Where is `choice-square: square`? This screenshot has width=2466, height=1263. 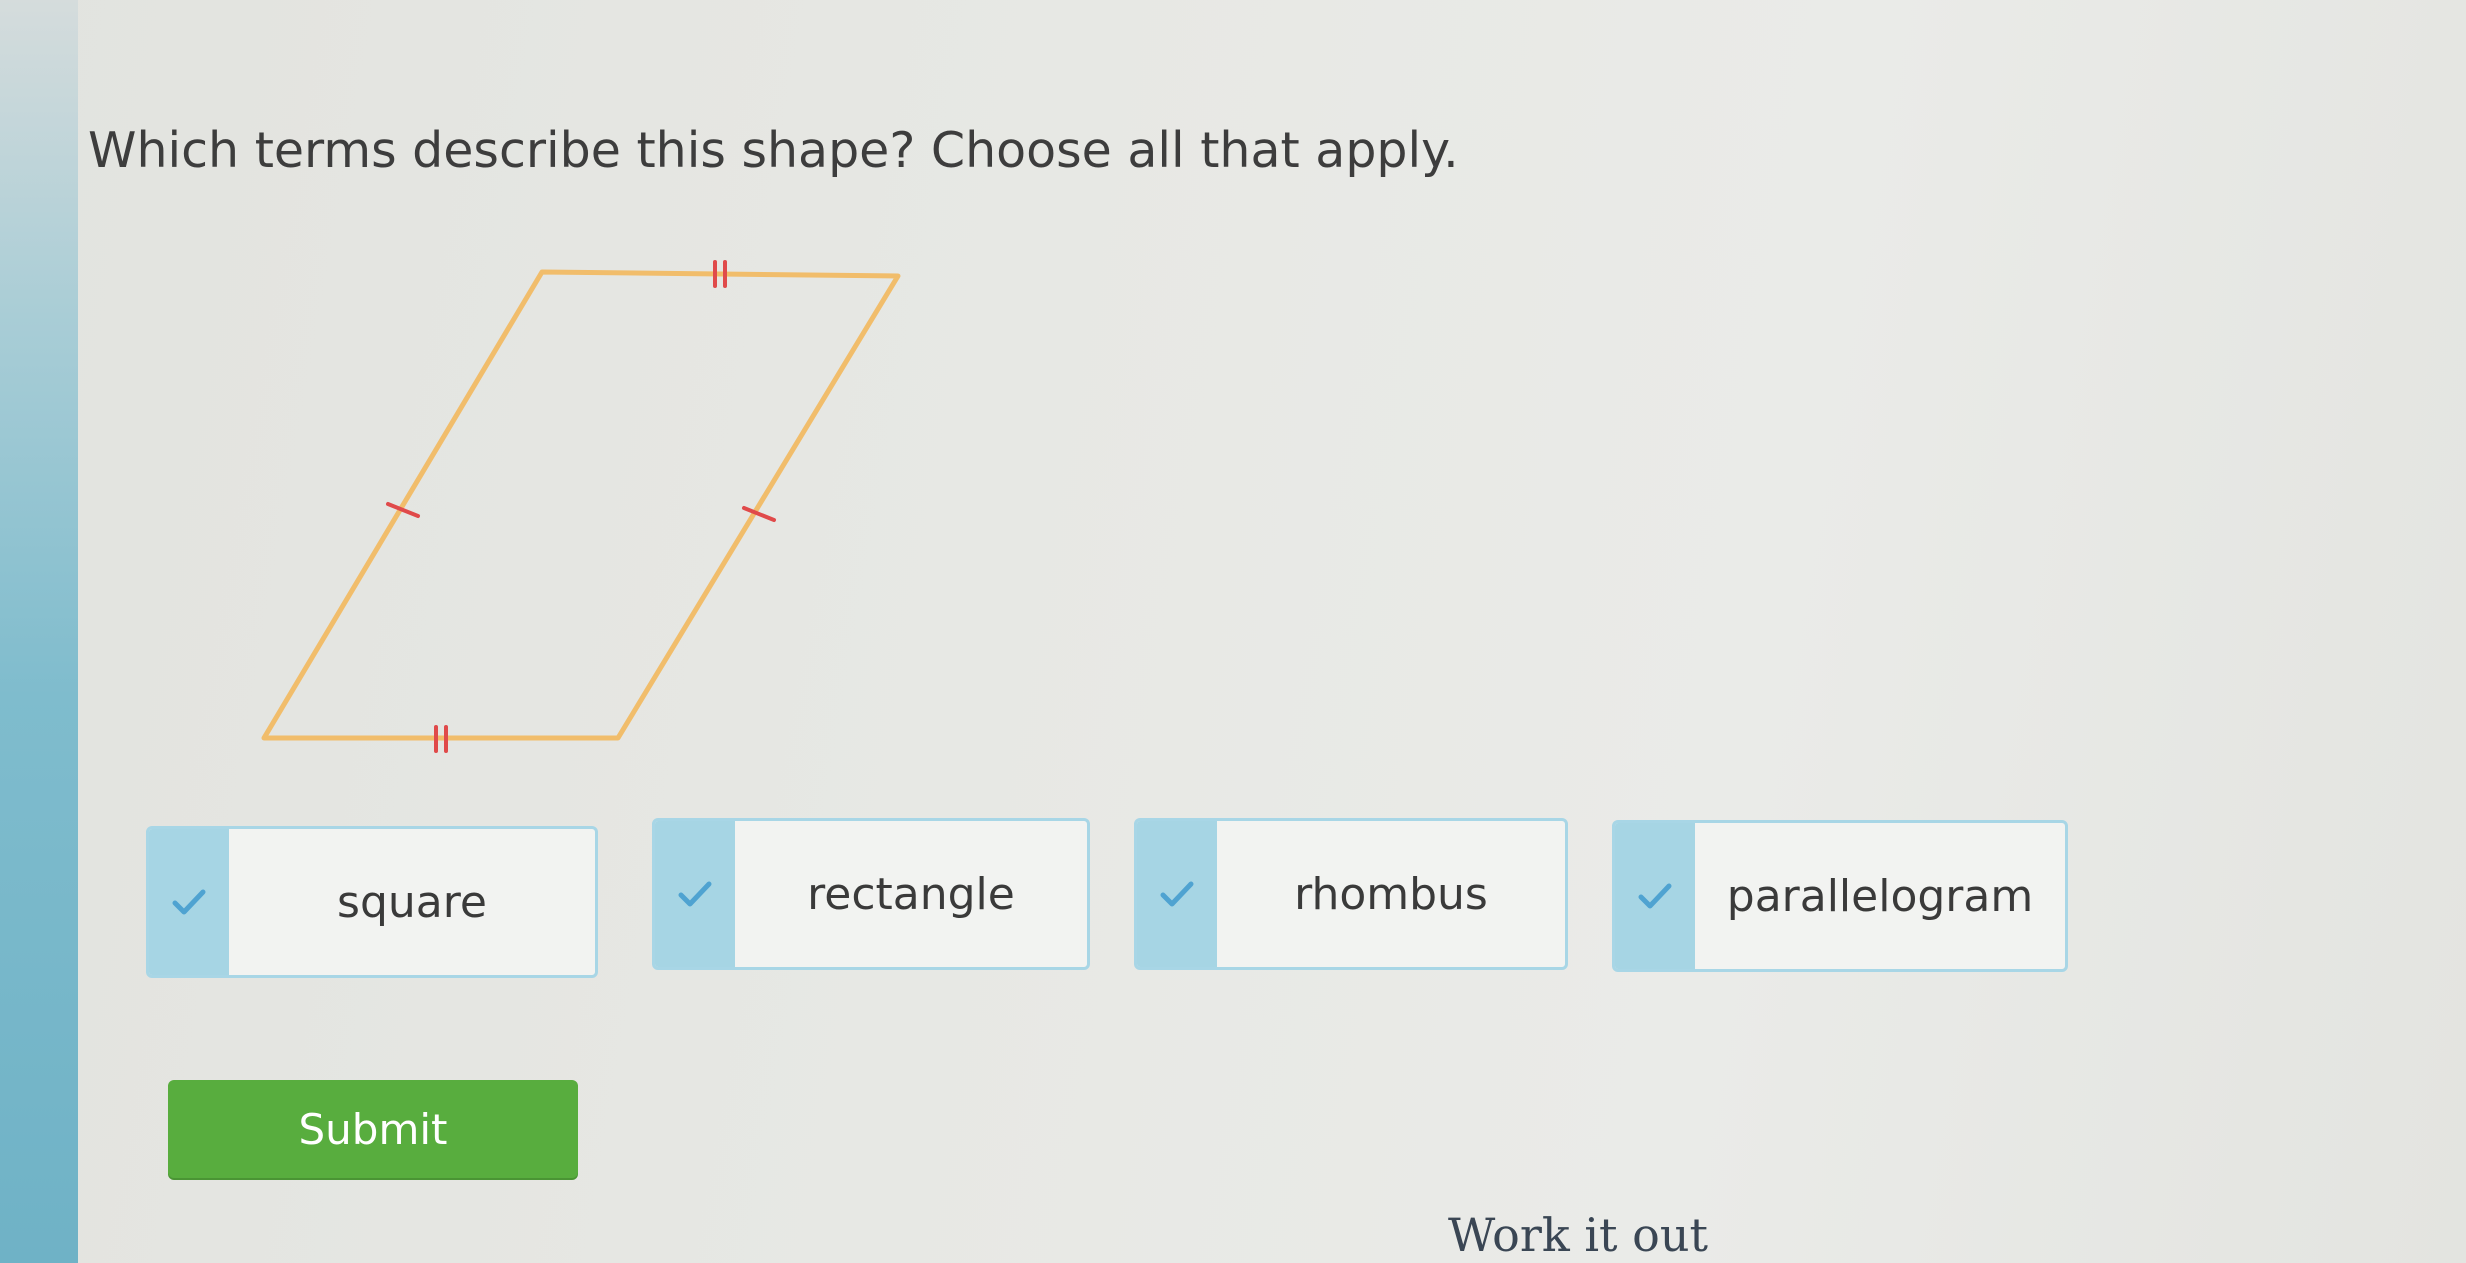
choice-square: square is located at coordinates (372, 902).